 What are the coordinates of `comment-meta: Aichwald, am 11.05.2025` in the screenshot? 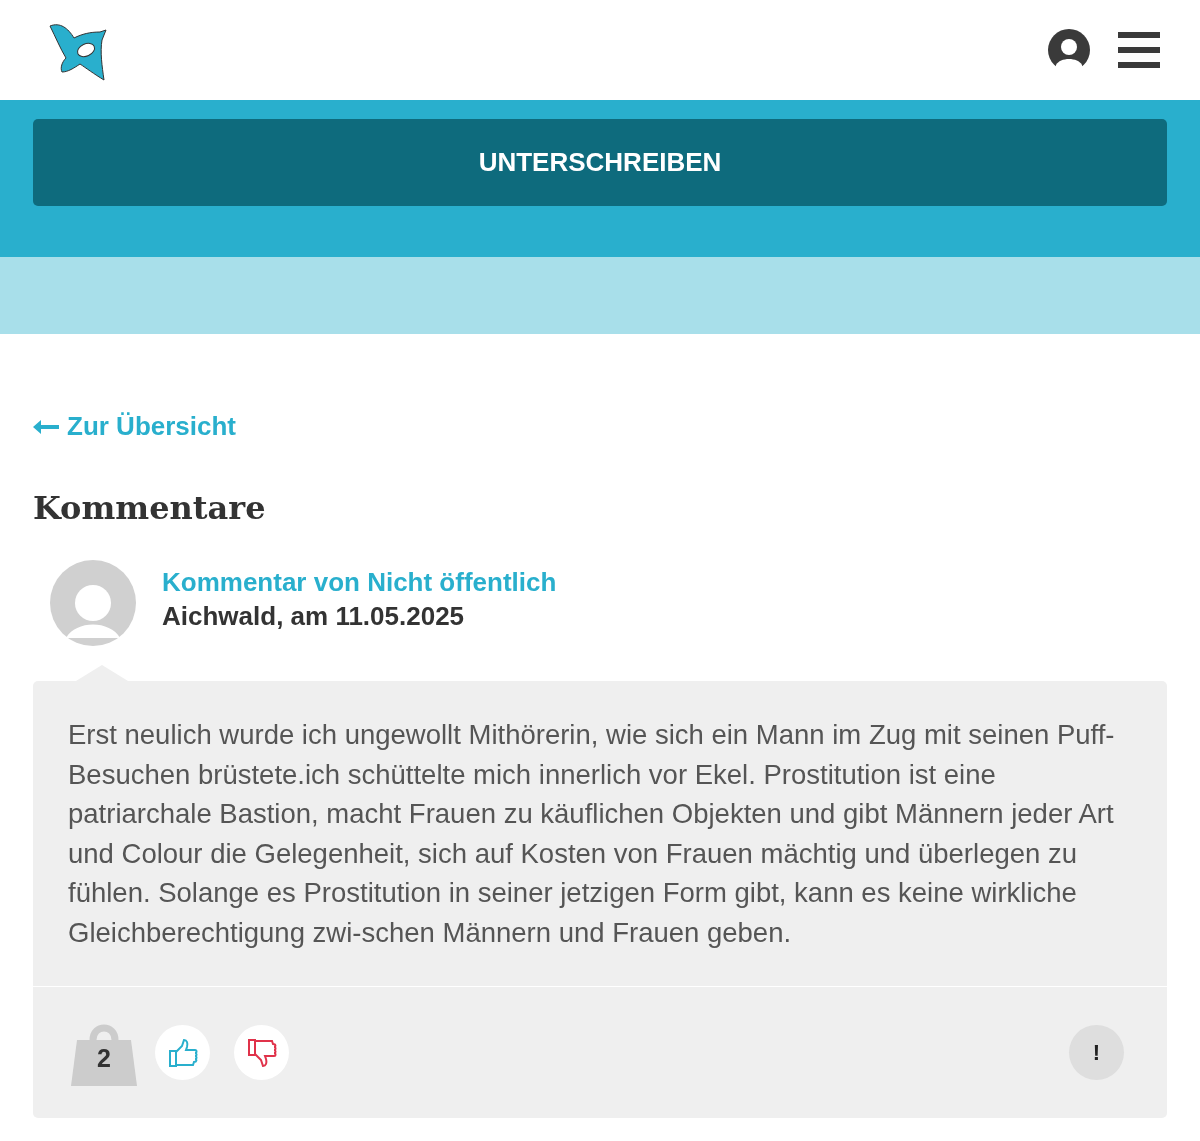 It's located at (314, 616).